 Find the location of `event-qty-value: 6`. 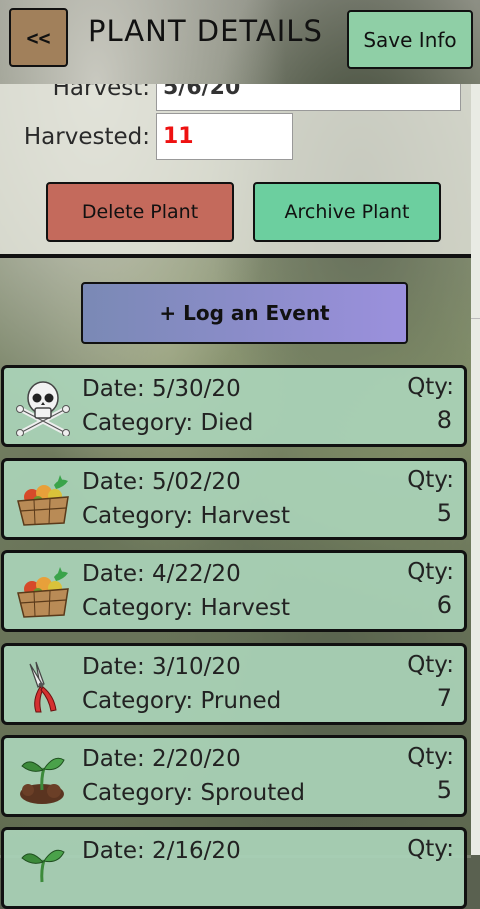

event-qty-value: 6 is located at coordinates (444, 605).